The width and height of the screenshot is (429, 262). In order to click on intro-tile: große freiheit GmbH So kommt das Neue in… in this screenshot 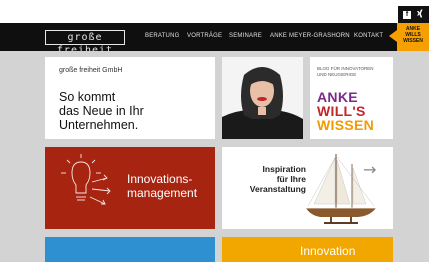, I will do `click(130, 98)`.